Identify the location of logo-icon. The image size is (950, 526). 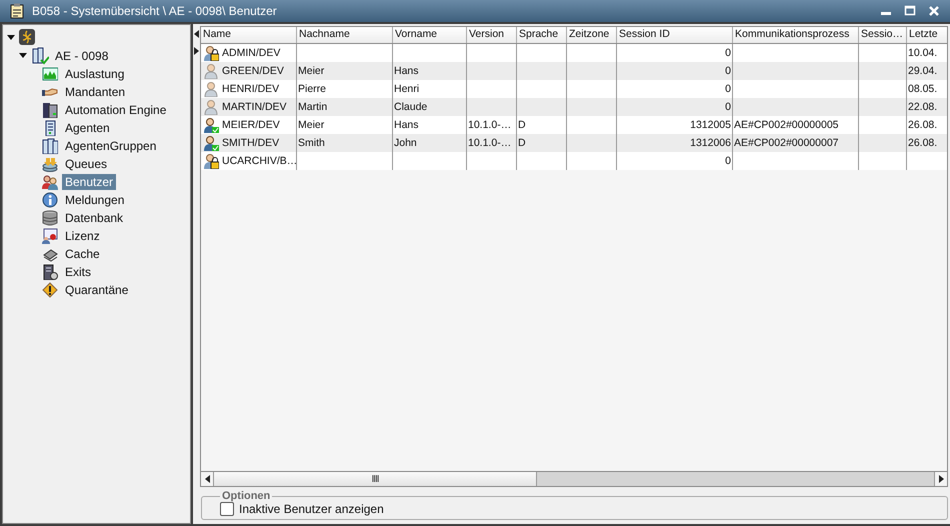
(27, 37).